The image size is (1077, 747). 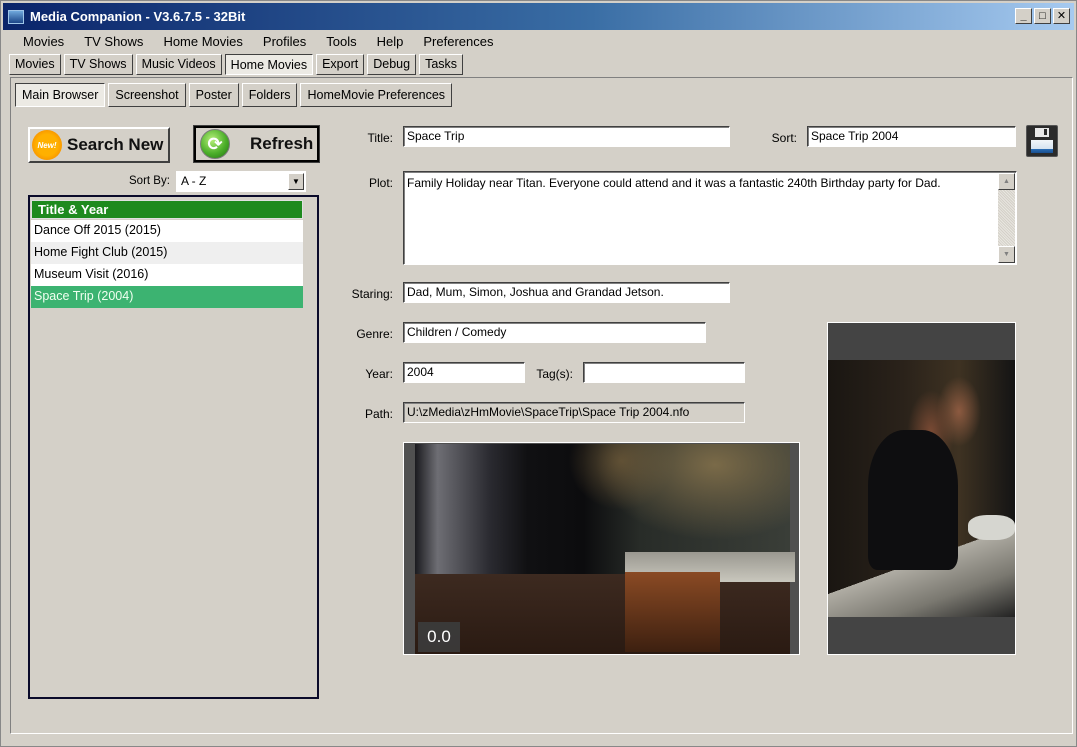 I want to click on plot-label: Plot:, so click(x=380, y=183).